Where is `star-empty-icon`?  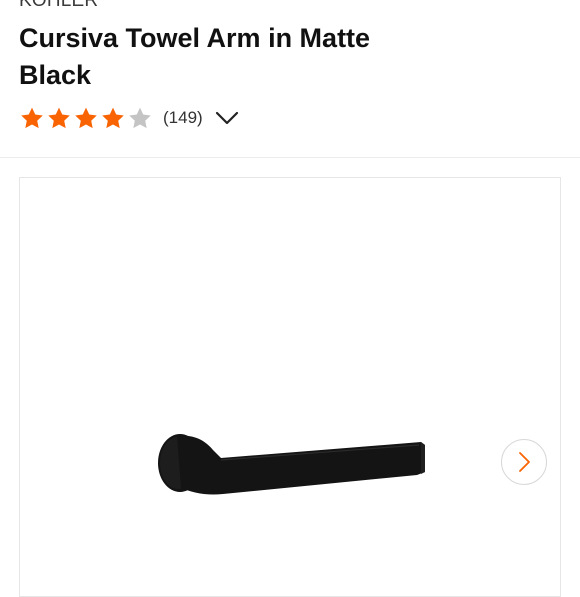
star-empty-icon is located at coordinates (140, 117).